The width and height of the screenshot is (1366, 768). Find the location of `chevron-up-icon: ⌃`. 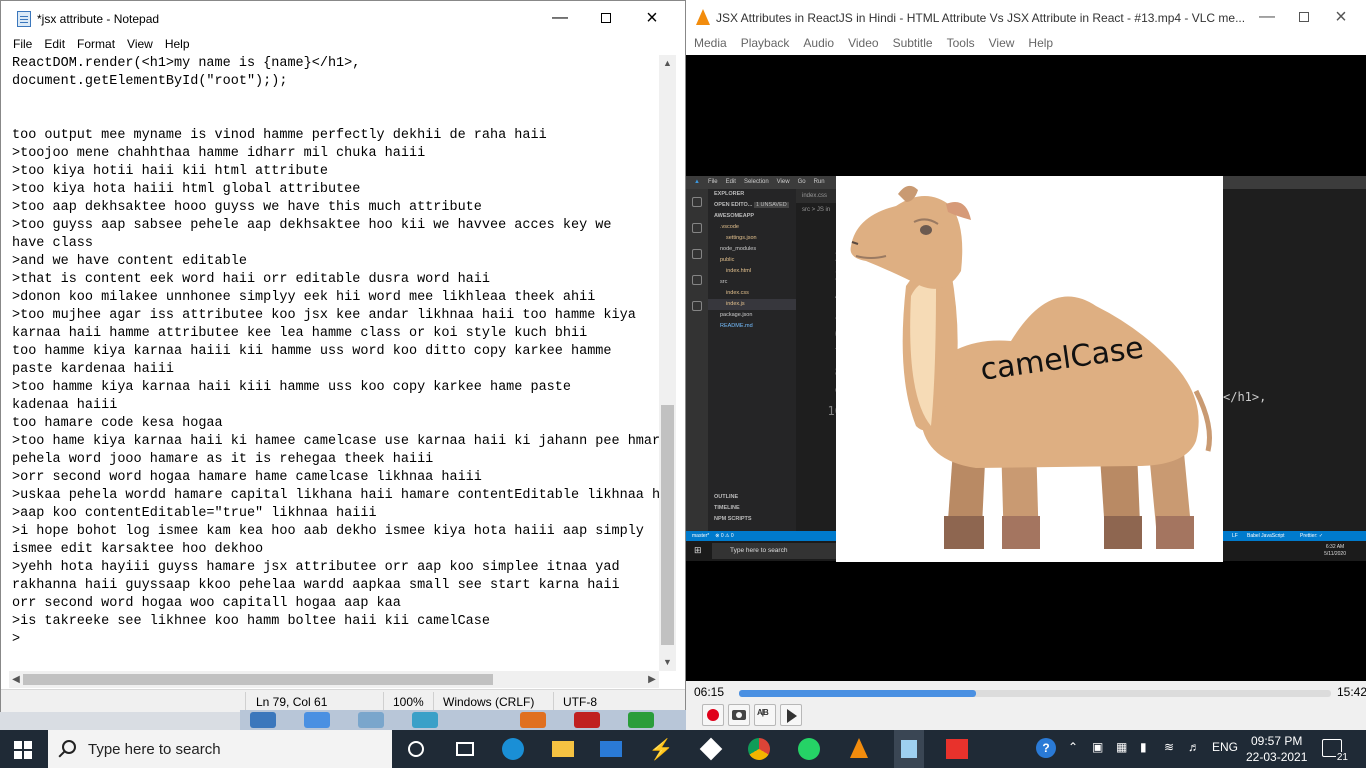

chevron-up-icon: ⌃ is located at coordinates (1073, 747).